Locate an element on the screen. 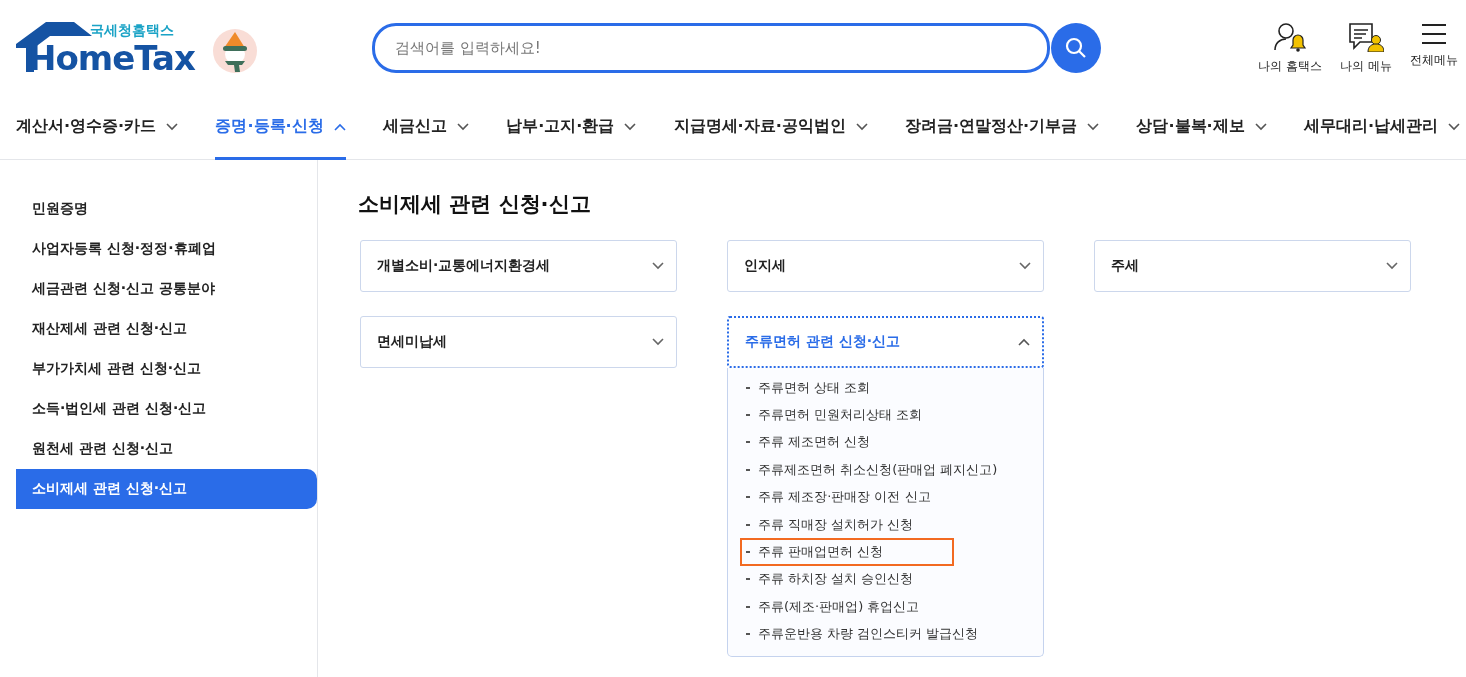 Image resolution: width=1466 pixels, height=677 pixels. sidebar-item: 소득·법인세 관련 신청·신고 is located at coordinates (166, 409).